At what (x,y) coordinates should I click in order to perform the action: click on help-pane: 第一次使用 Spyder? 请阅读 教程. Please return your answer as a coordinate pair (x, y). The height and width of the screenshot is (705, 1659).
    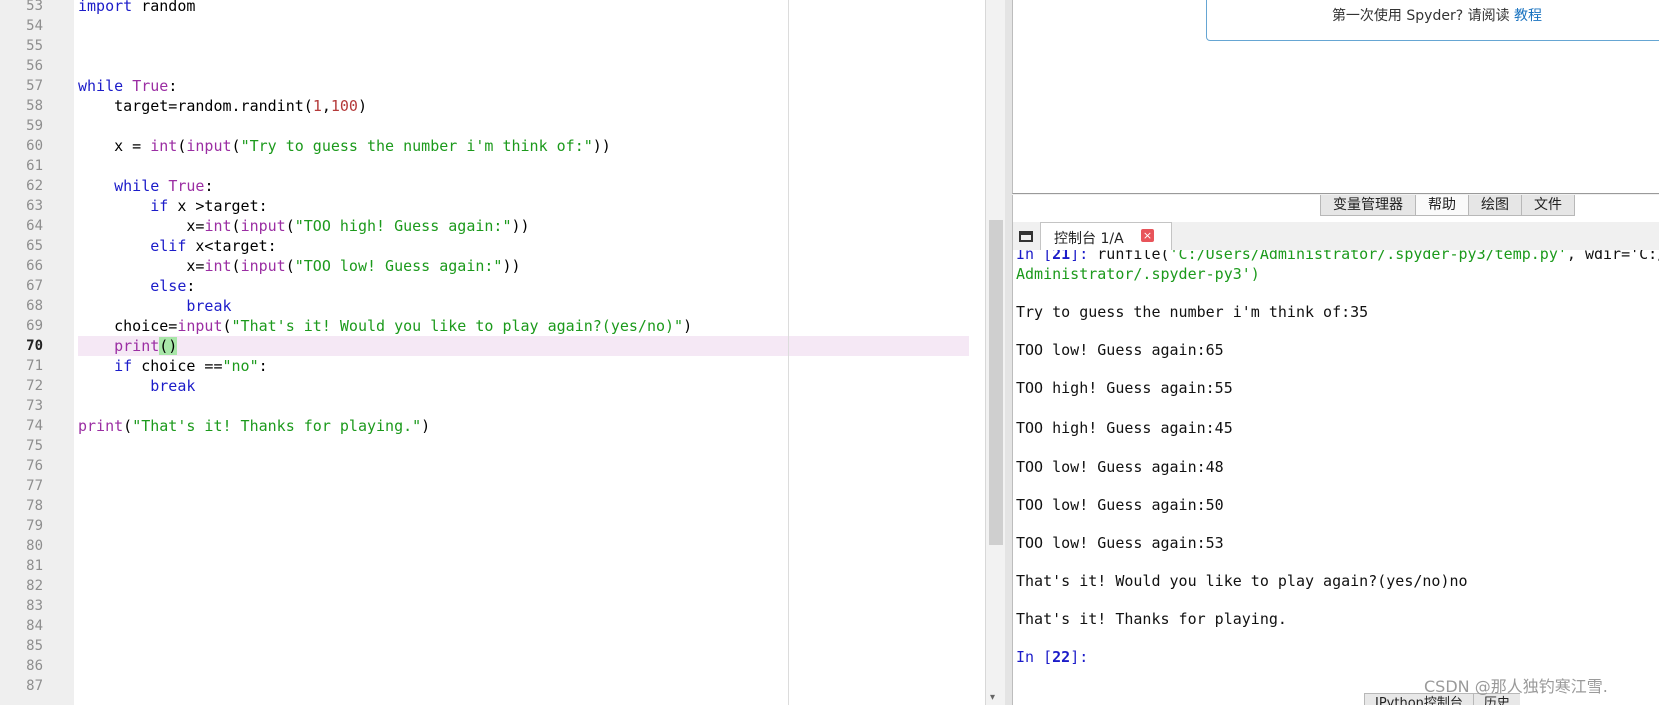
    Looking at the image, I should click on (1335, 97).